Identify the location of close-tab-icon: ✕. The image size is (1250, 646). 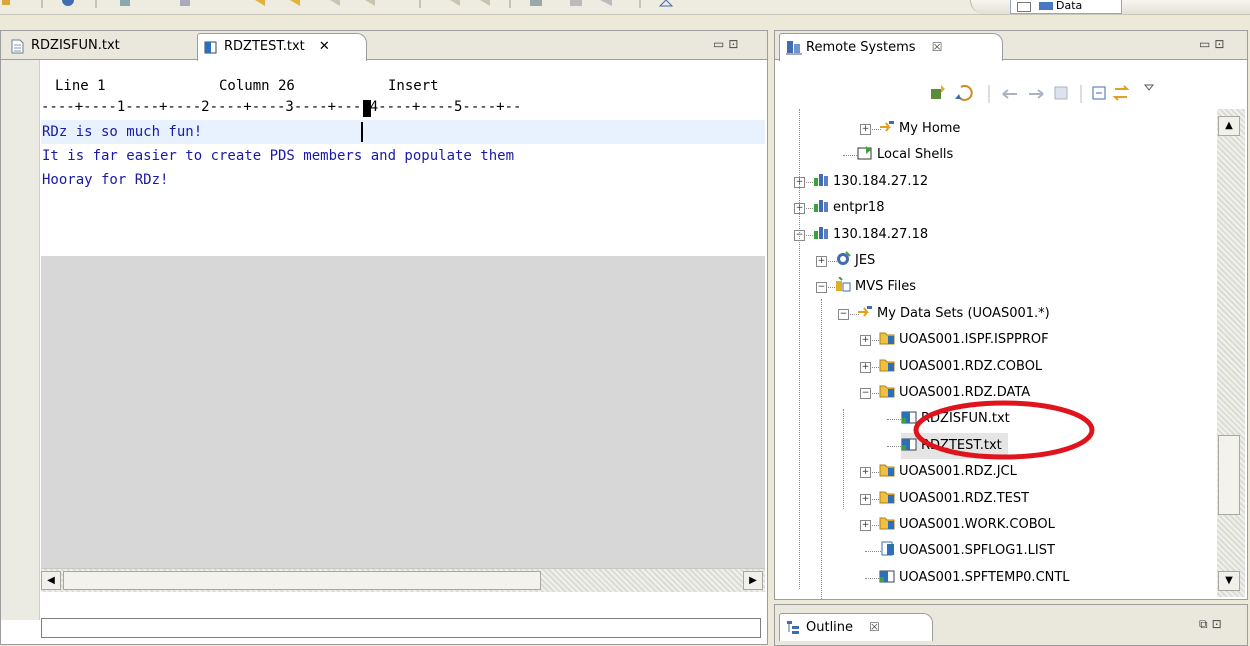
(324, 47).